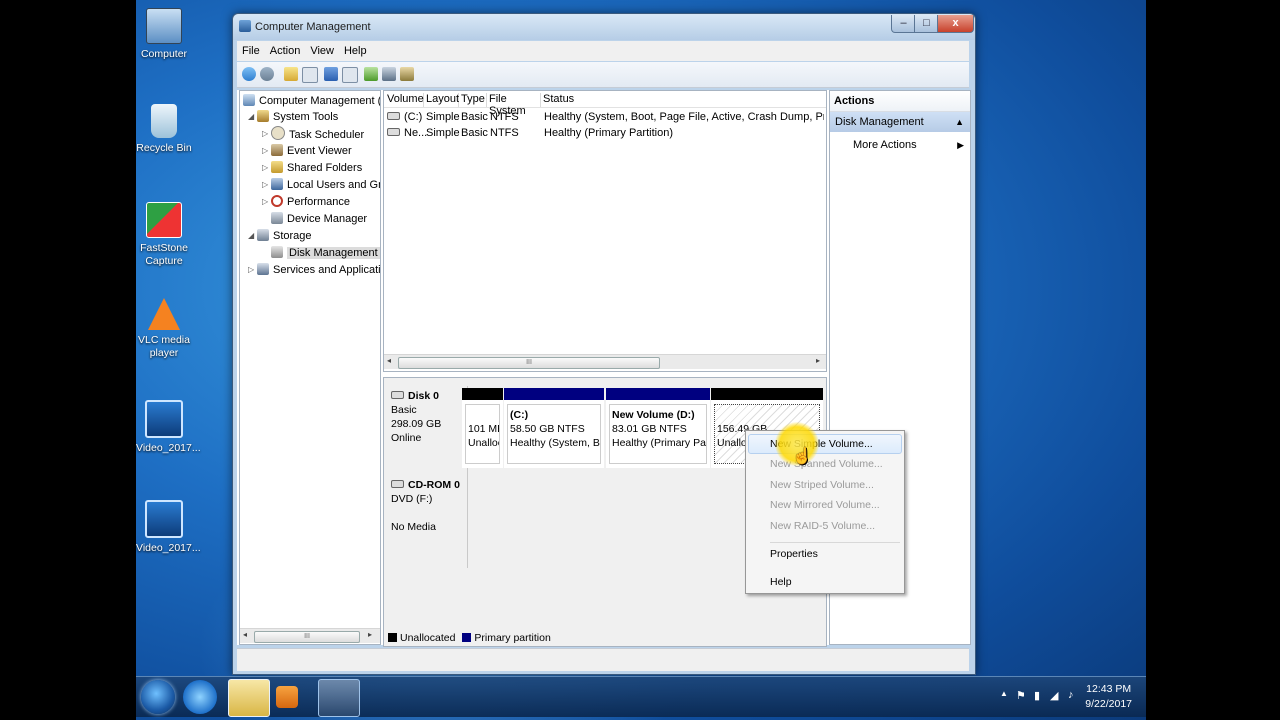  What do you see at coordinates (641, 696) in the screenshot?
I see `taskbar: ▲ ⚑ ▮ ◢ ♪ 12:43 PM 9/22/2017` at bounding box center [641, 696].